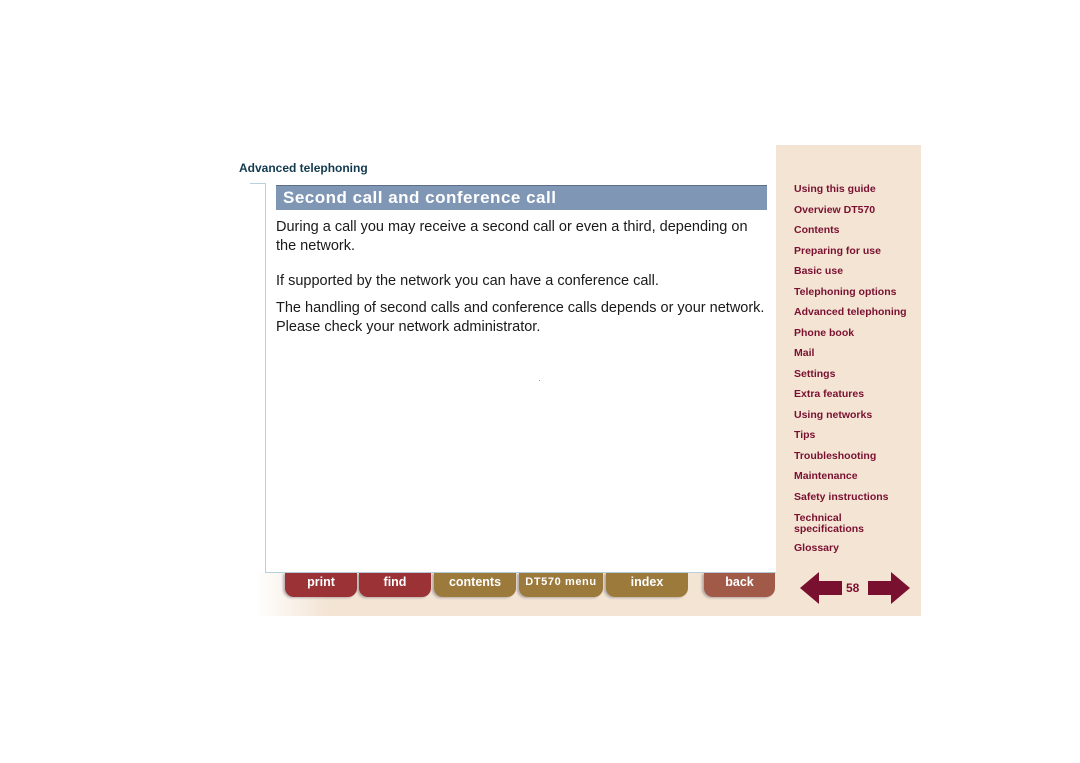 The height and width of the screenshot is (763, 1080). What do you see at coordinates (561, 585) in the screenshot?
I see `dt570-menu-button: DT570 menu` at bounding box center [561, 585].